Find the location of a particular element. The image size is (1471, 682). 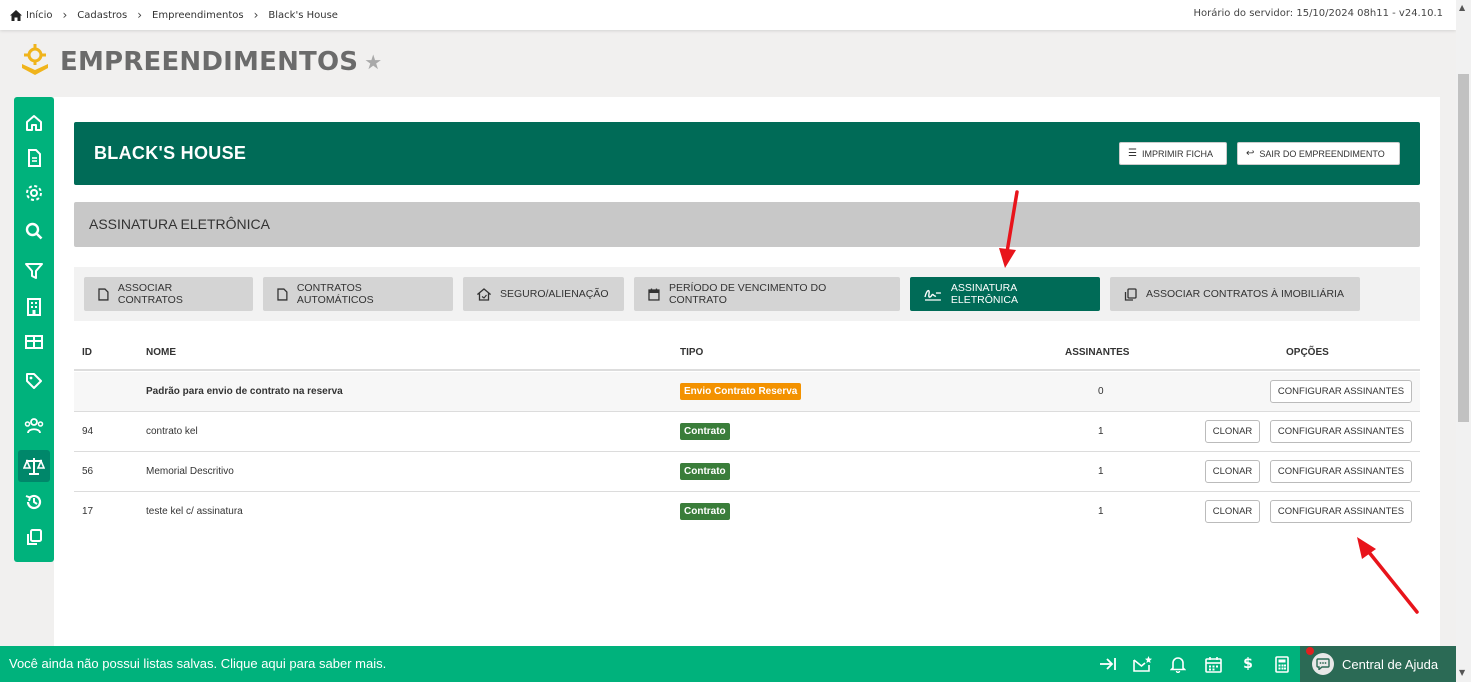

reply-icon: ↩ is located at coordinates (1250, 153).